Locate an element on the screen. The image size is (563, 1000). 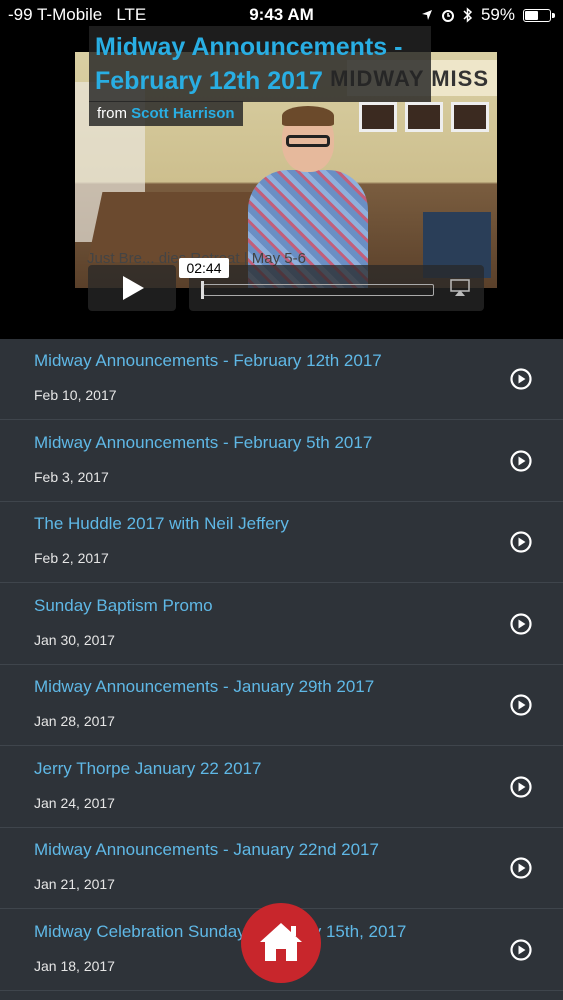
elapsed-time: 02:44 is located at coordinates (204, 268).